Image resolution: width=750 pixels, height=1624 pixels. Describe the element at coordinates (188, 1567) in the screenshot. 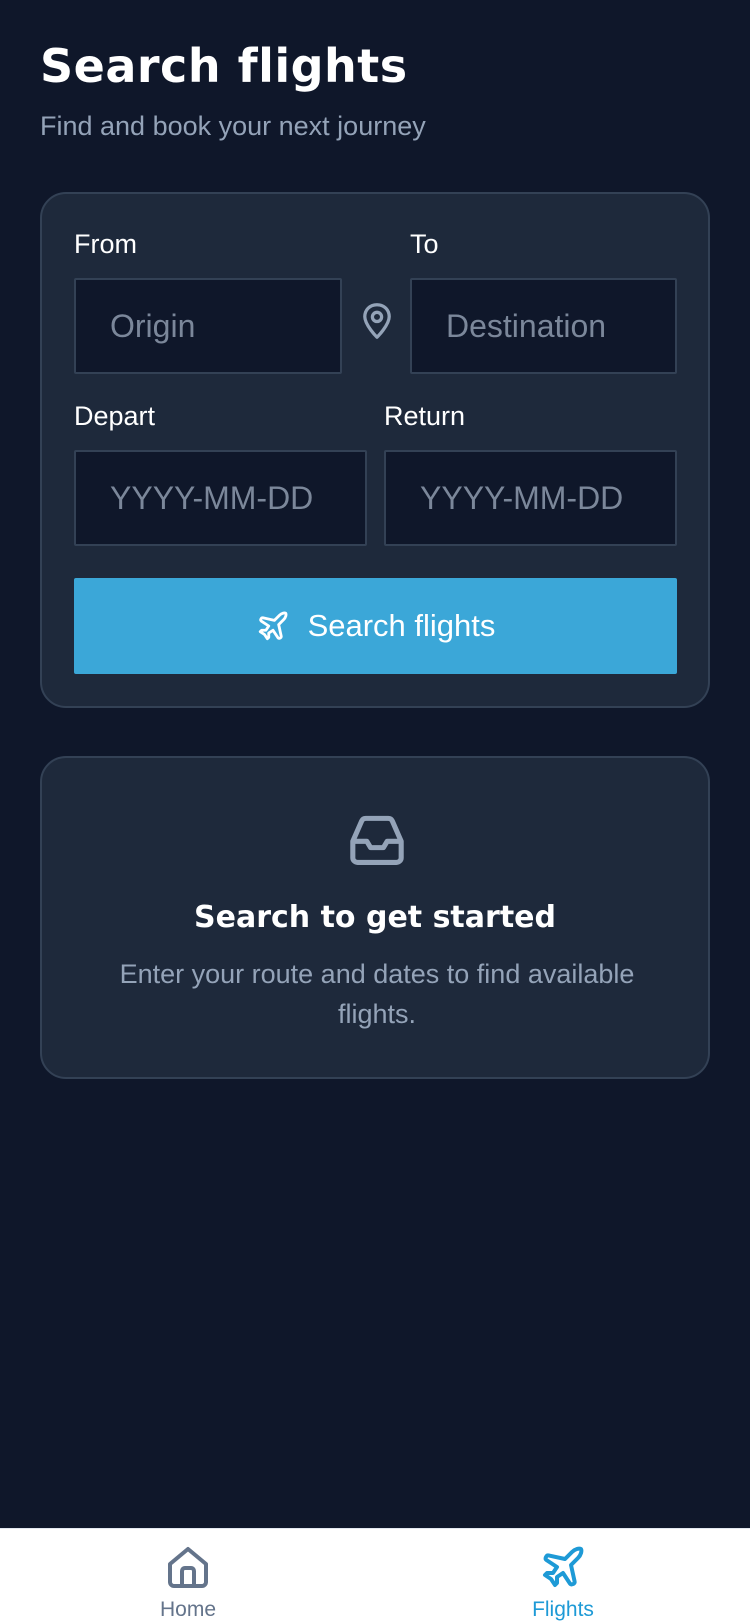

I see `home-icon` at that location.